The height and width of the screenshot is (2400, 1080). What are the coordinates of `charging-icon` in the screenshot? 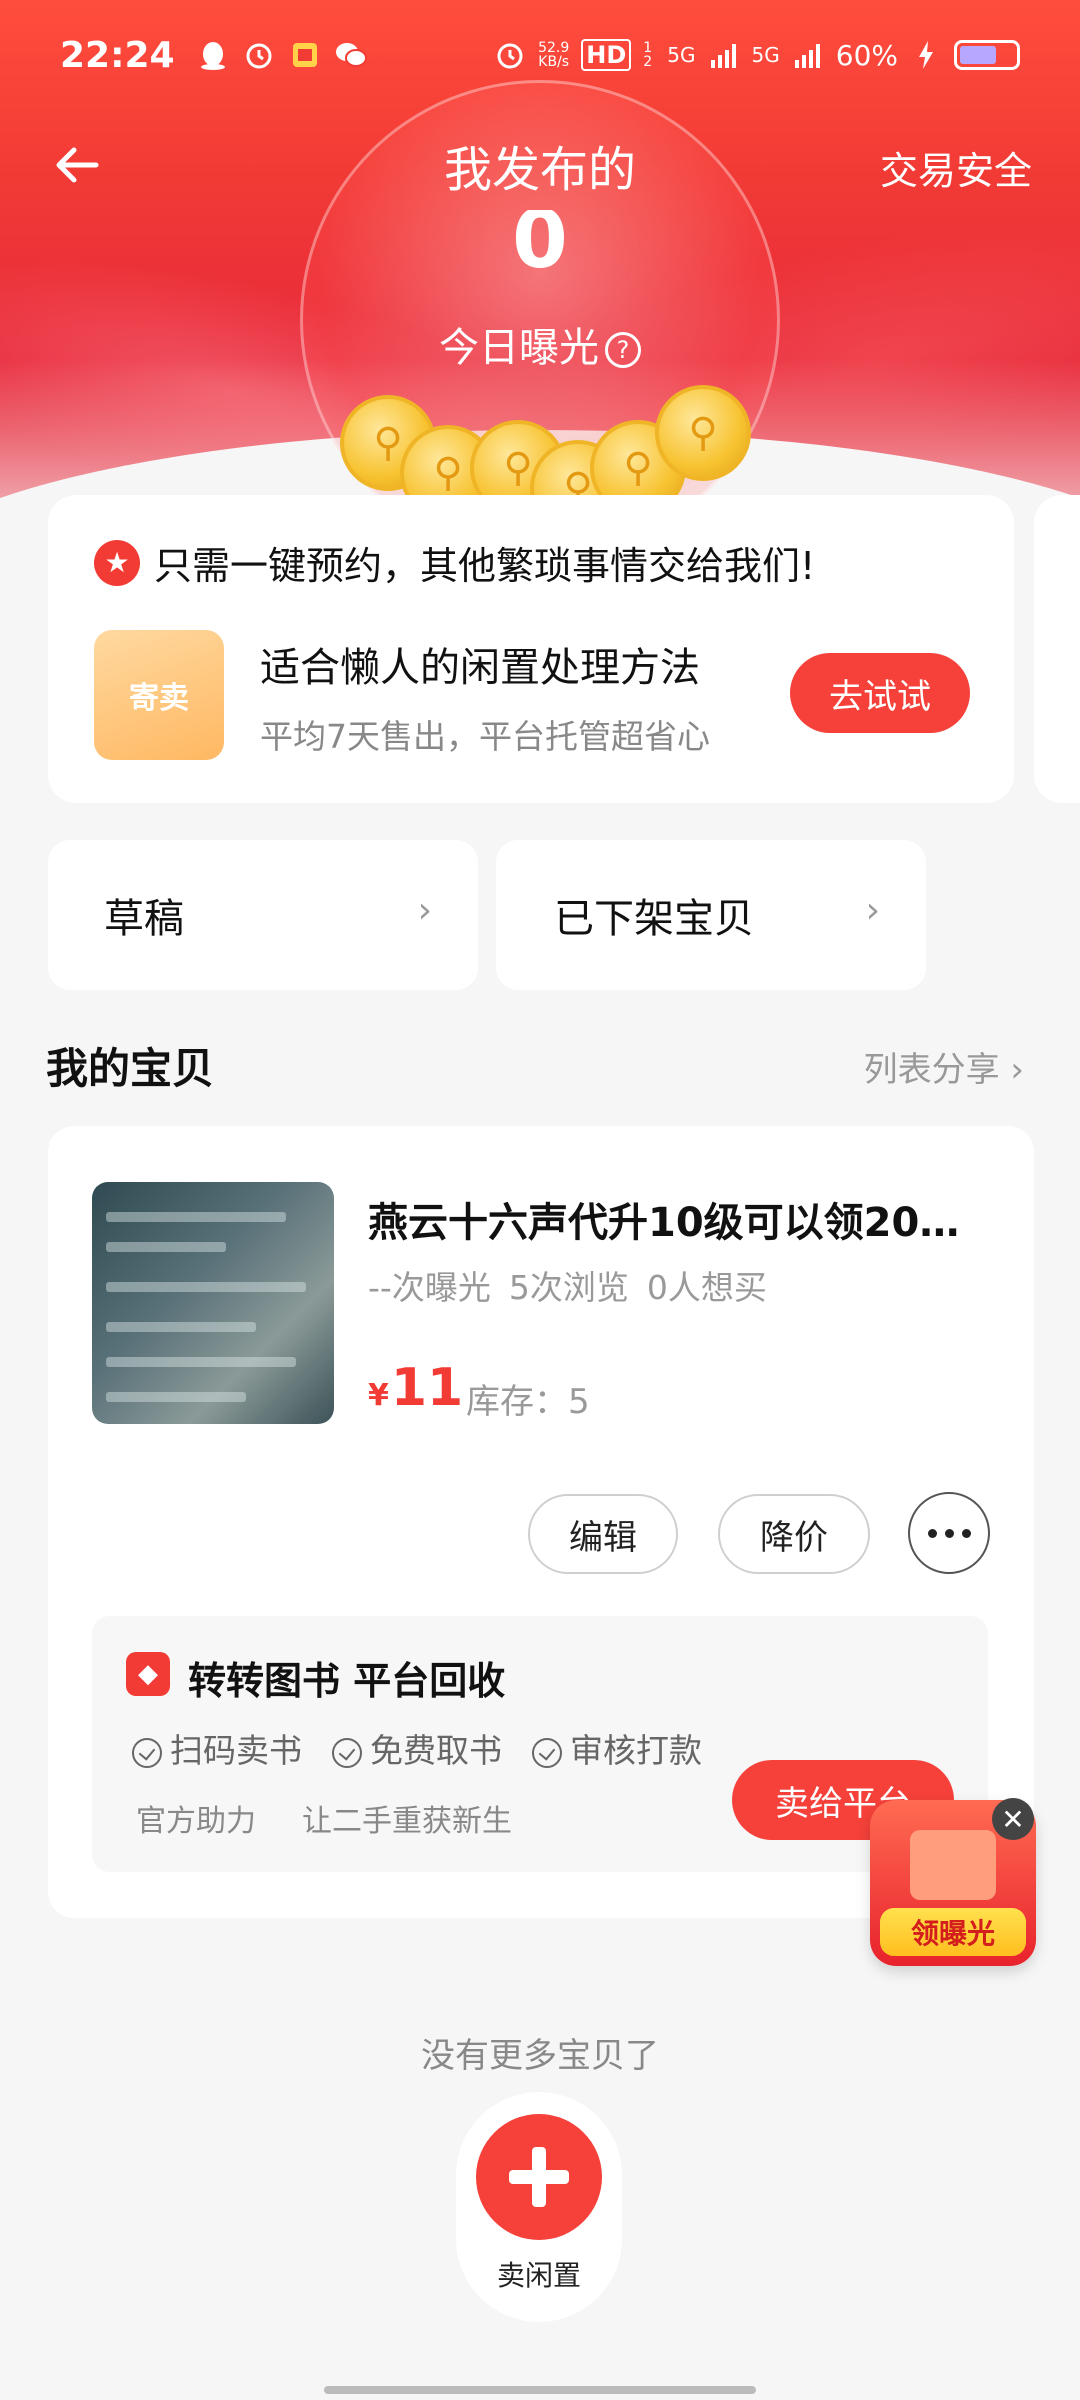 It's located at (926, 55).